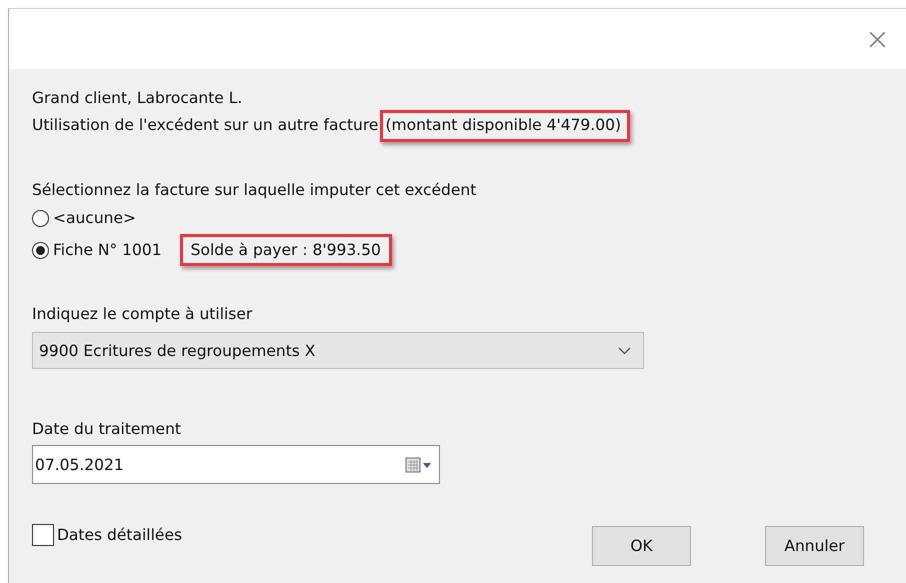 Image resolution: width=906 pixels, height=583 pixels. I want to click on calendar-icon, so click(419, 465).